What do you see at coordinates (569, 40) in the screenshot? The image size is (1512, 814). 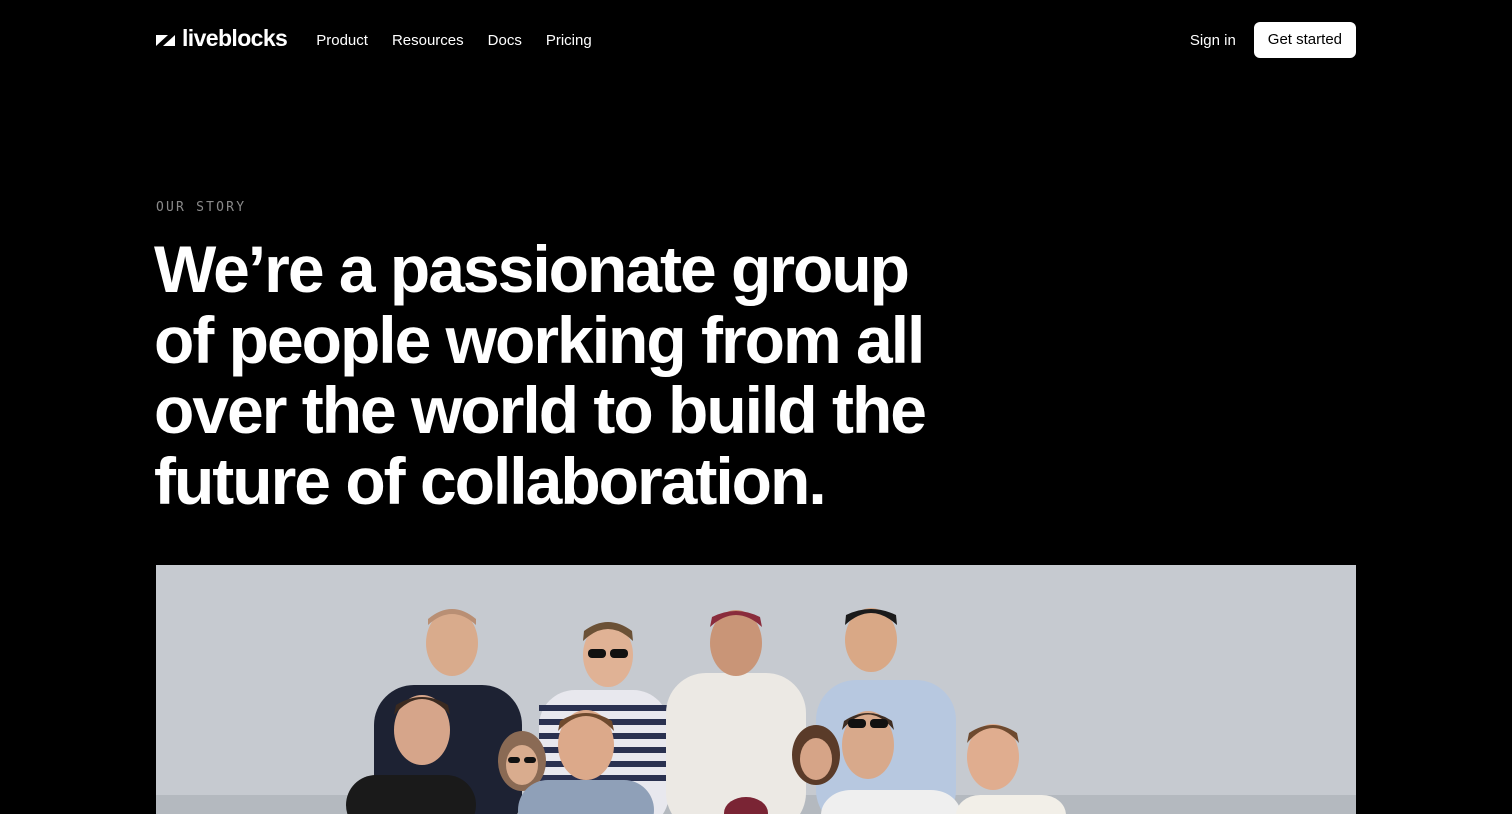 I see `nav-link-pricing: Pricing` at bounding box center [569, 40].